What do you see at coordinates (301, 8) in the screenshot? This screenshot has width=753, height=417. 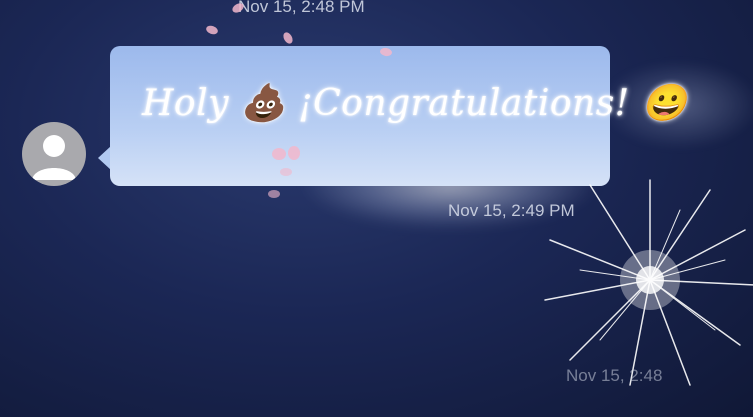 I see `message-timestamp-top: Nov 15, 2:48 PM` at bounding box center [301, 8].